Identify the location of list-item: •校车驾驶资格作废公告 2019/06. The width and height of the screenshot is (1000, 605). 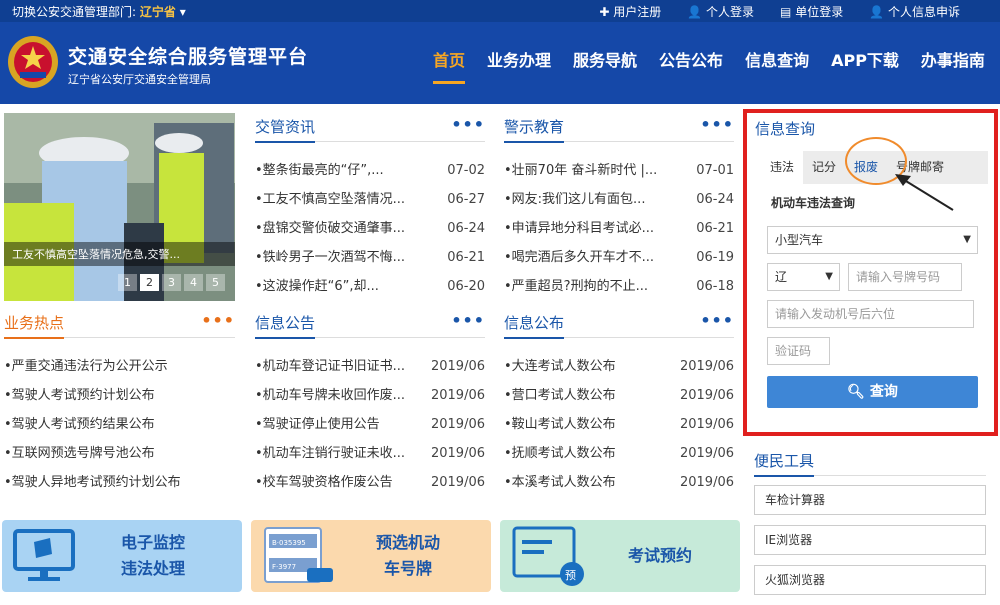
(370, 482).